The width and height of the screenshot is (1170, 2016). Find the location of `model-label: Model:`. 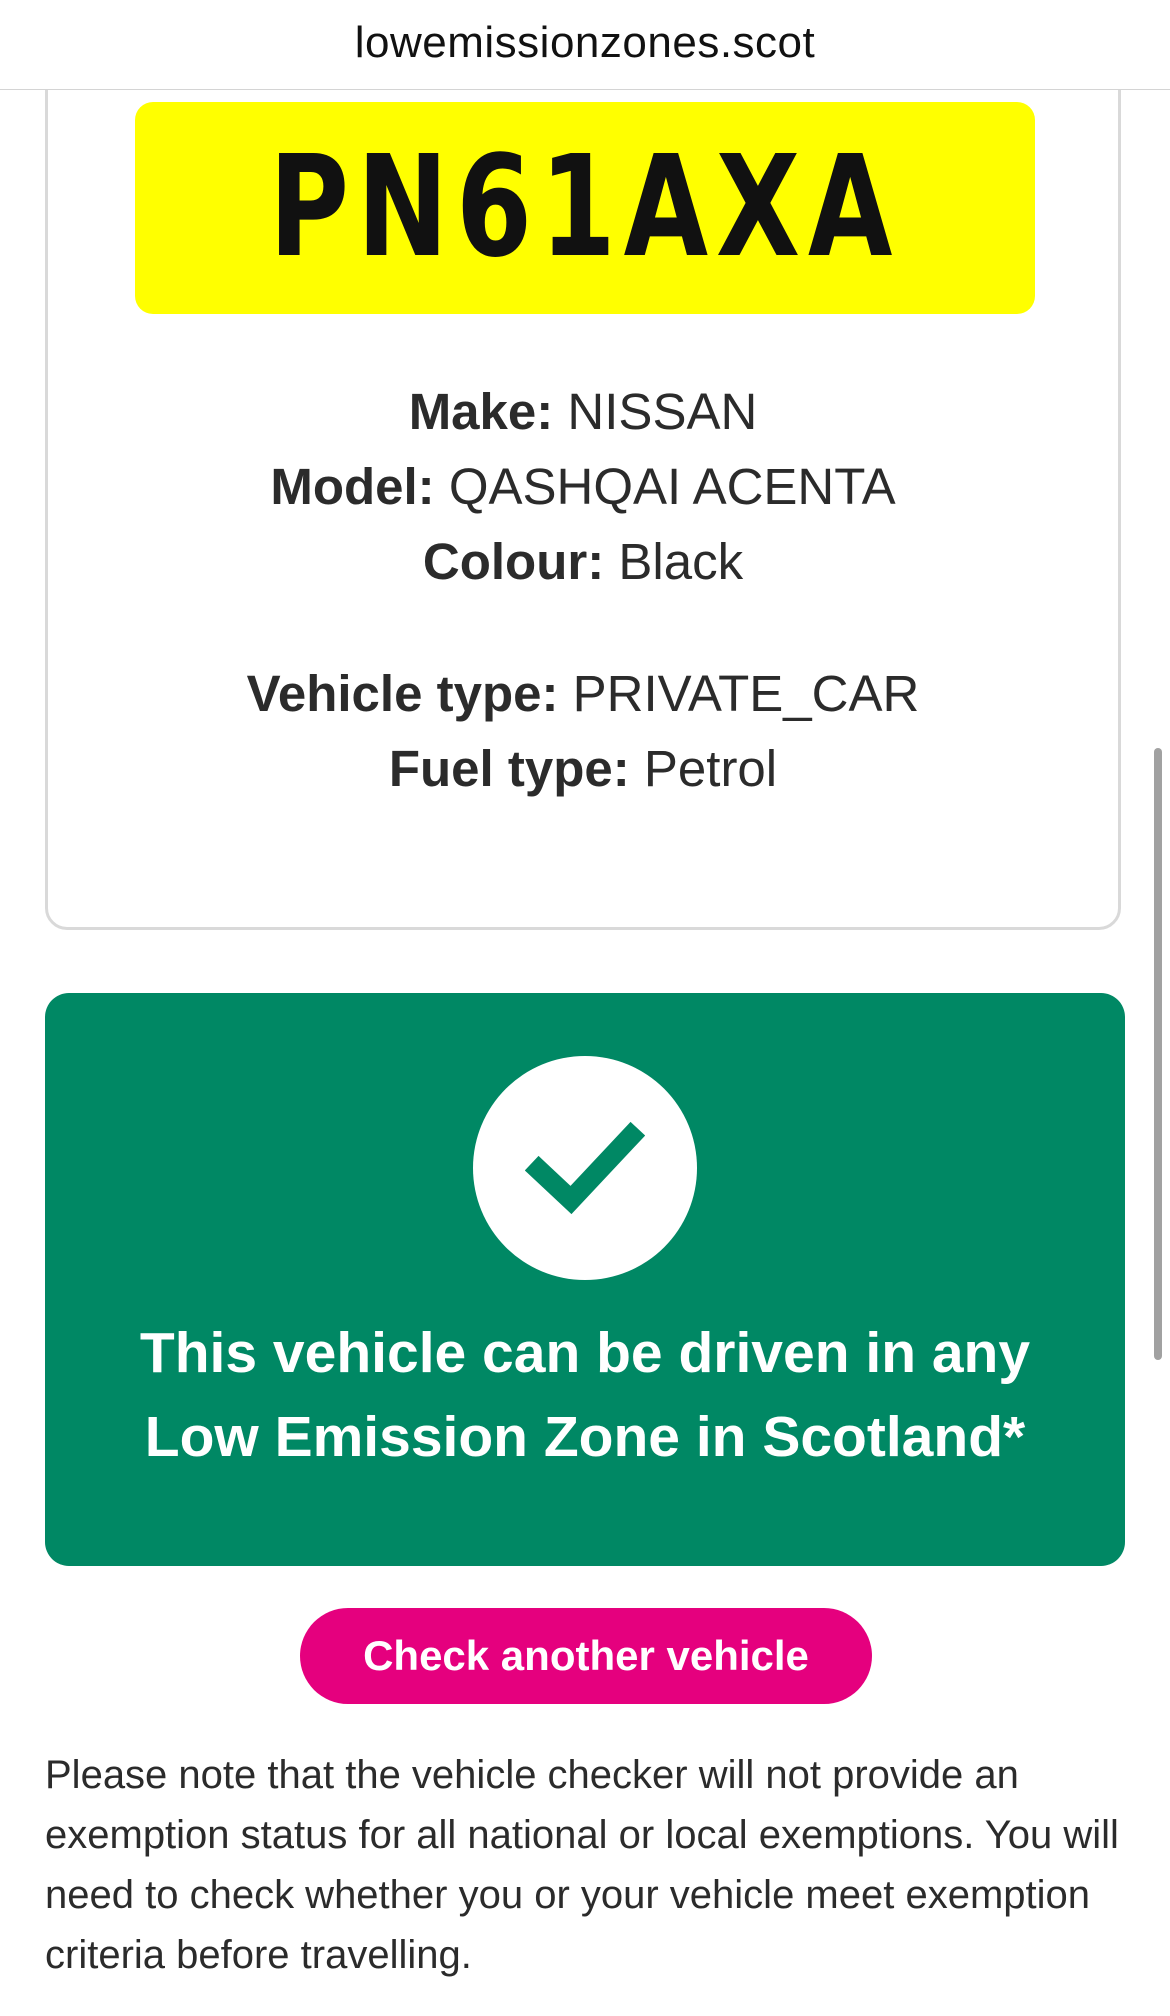

model-label: Model: is located at coordinates (352, 486).